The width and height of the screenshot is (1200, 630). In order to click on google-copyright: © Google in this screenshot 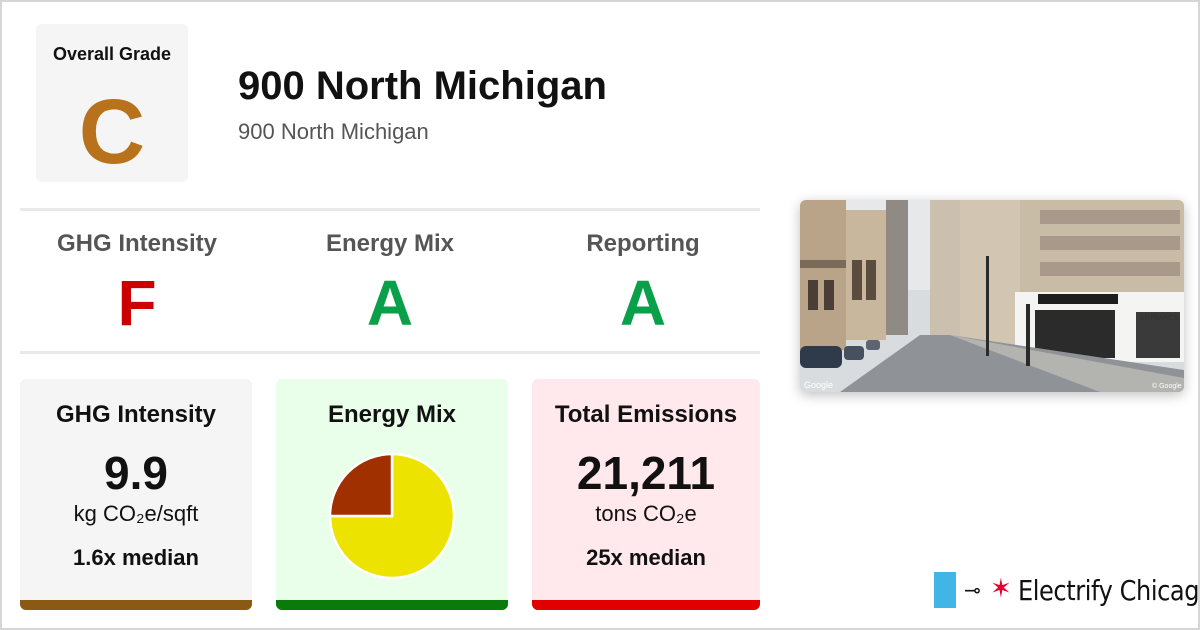, I will do `click(1167, 386)`.